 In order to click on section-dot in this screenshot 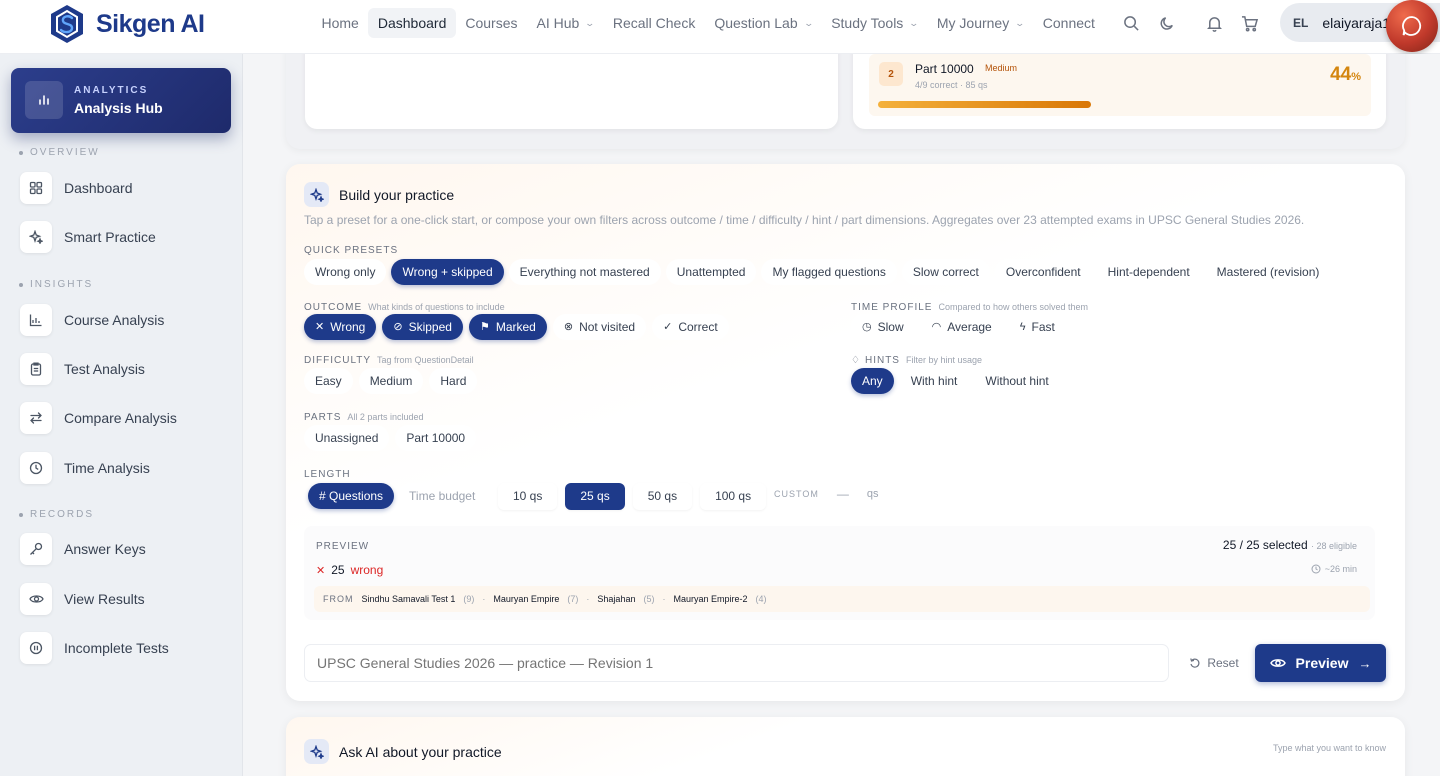, I will do `click(21, 153)`.